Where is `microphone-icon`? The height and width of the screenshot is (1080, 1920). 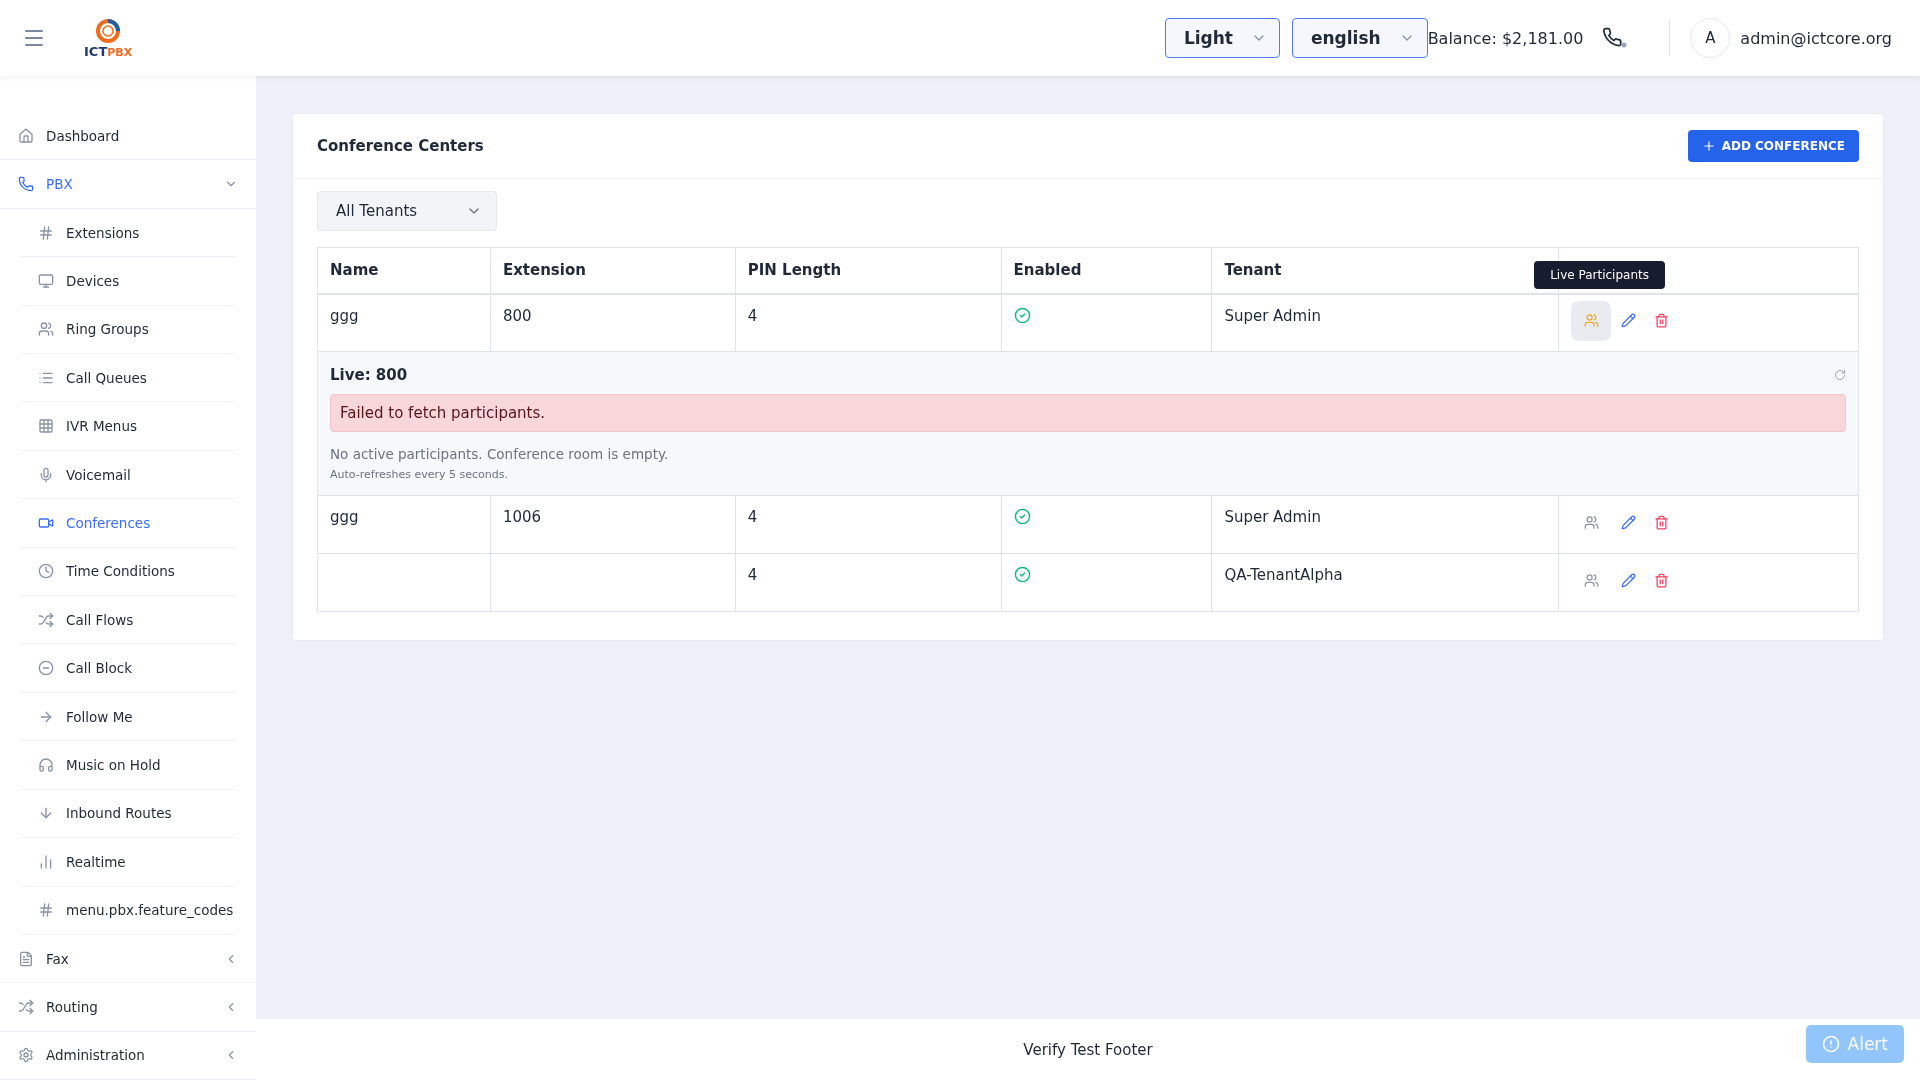 microphone-icon is located at coordinates (46, 474).